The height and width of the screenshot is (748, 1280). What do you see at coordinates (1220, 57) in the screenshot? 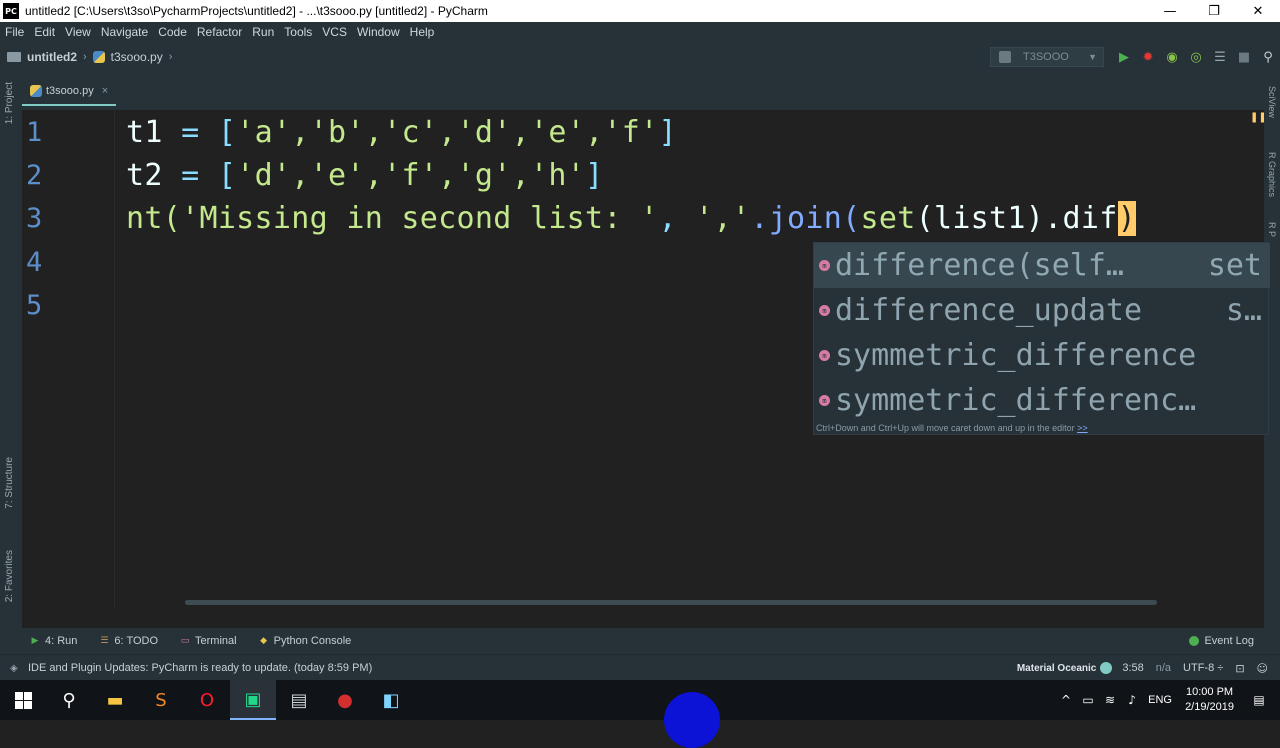
I see `concurrency-diagram-icon: ☰` at bounding box center [1220, 57].